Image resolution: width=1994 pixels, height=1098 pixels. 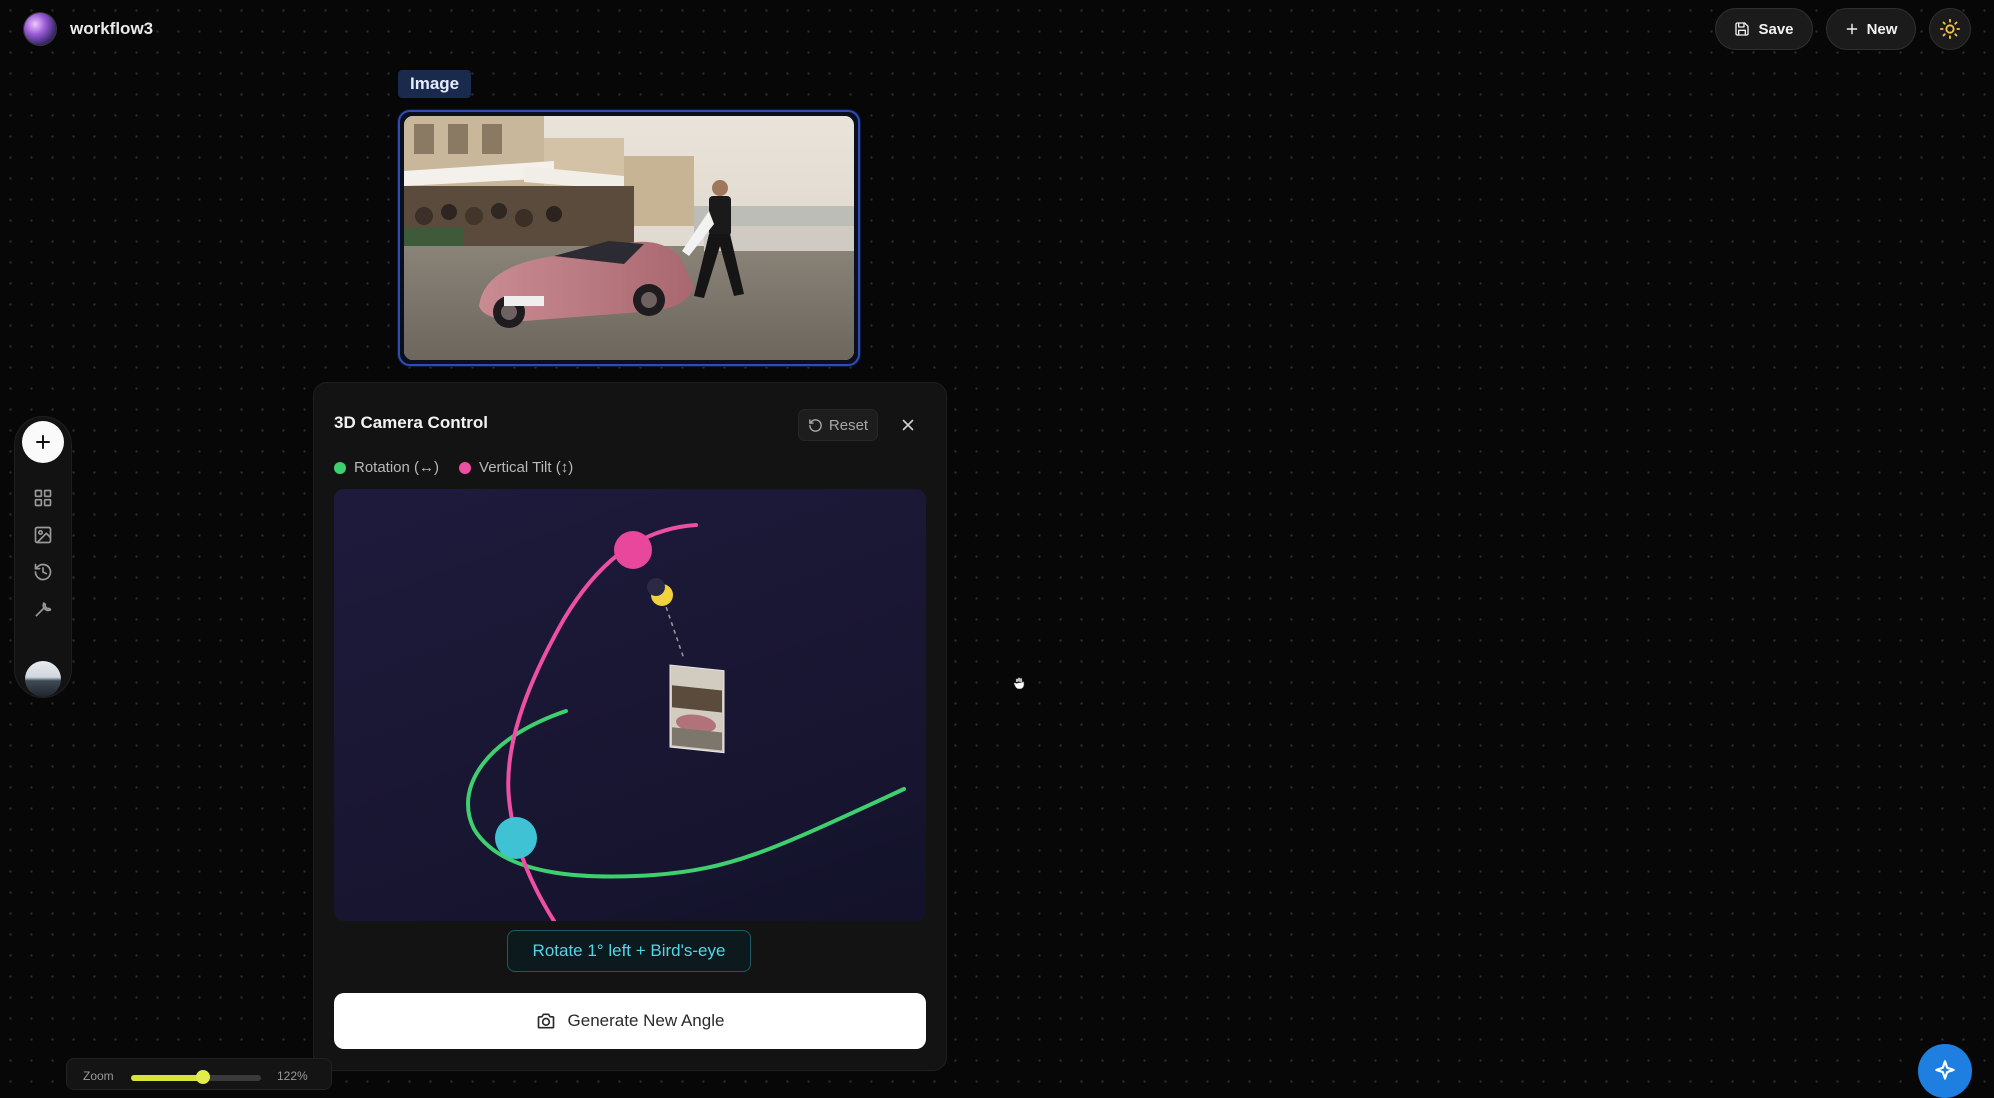 I want to click on legend-tilt: Vertical Tilt (↕), so click(x=516, y=467).